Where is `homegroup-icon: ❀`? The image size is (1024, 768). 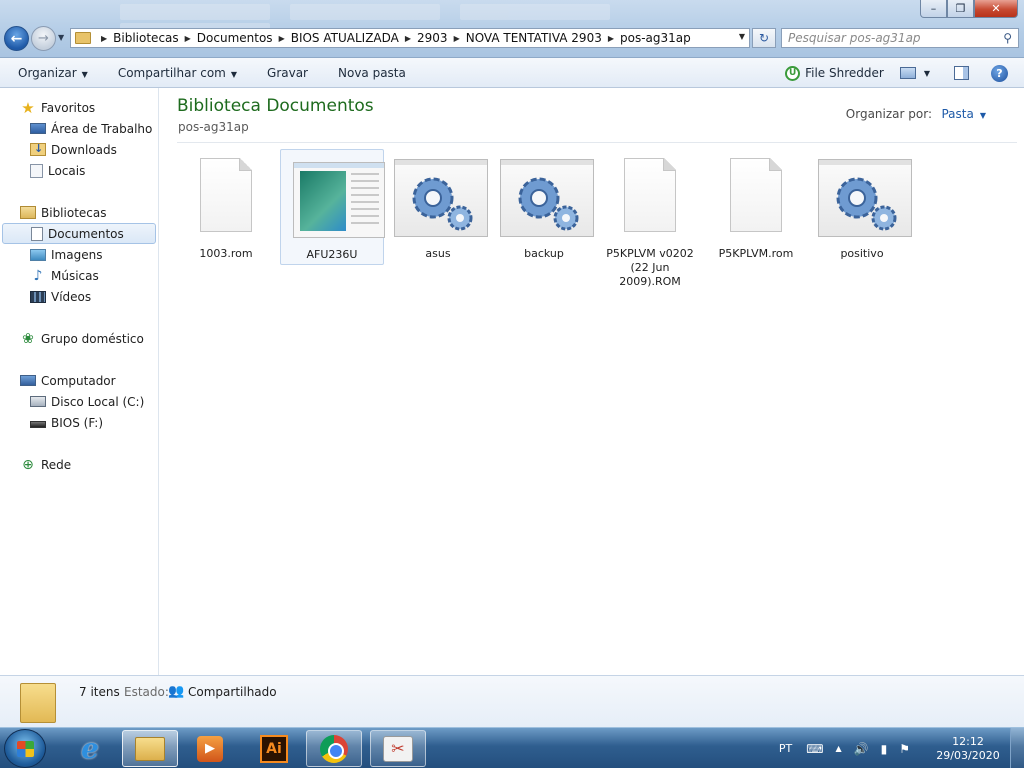
homegroup-icon: ❀ is located at coordinates (28, 338).